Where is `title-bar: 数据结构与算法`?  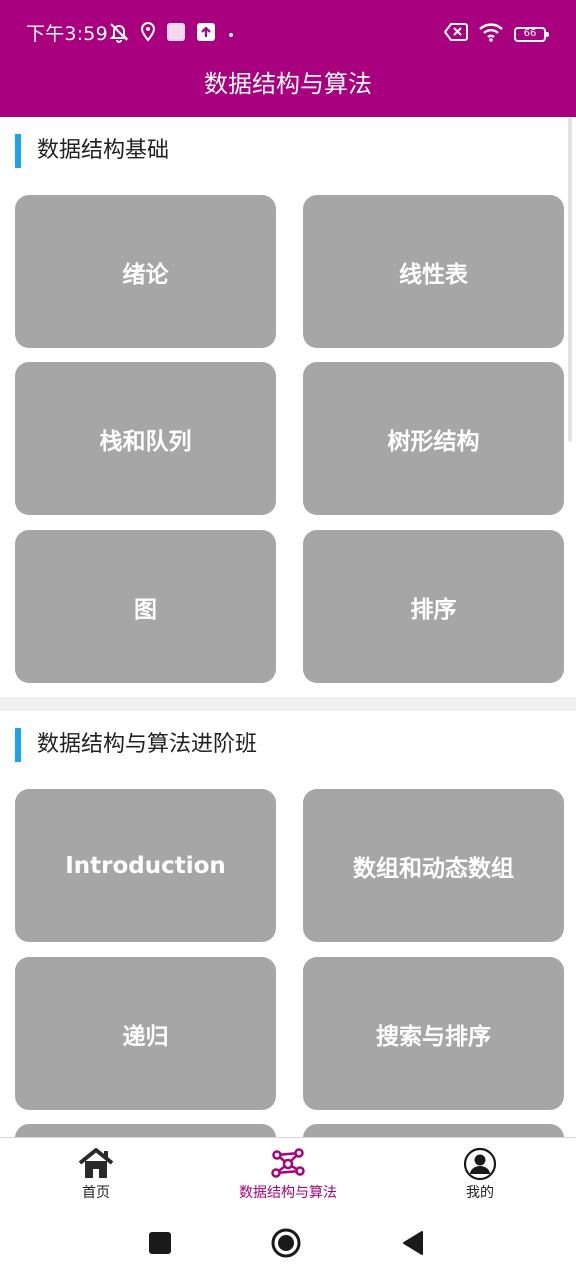 title-bar: 数据结构与算法 is located at coordinates (288, 91).